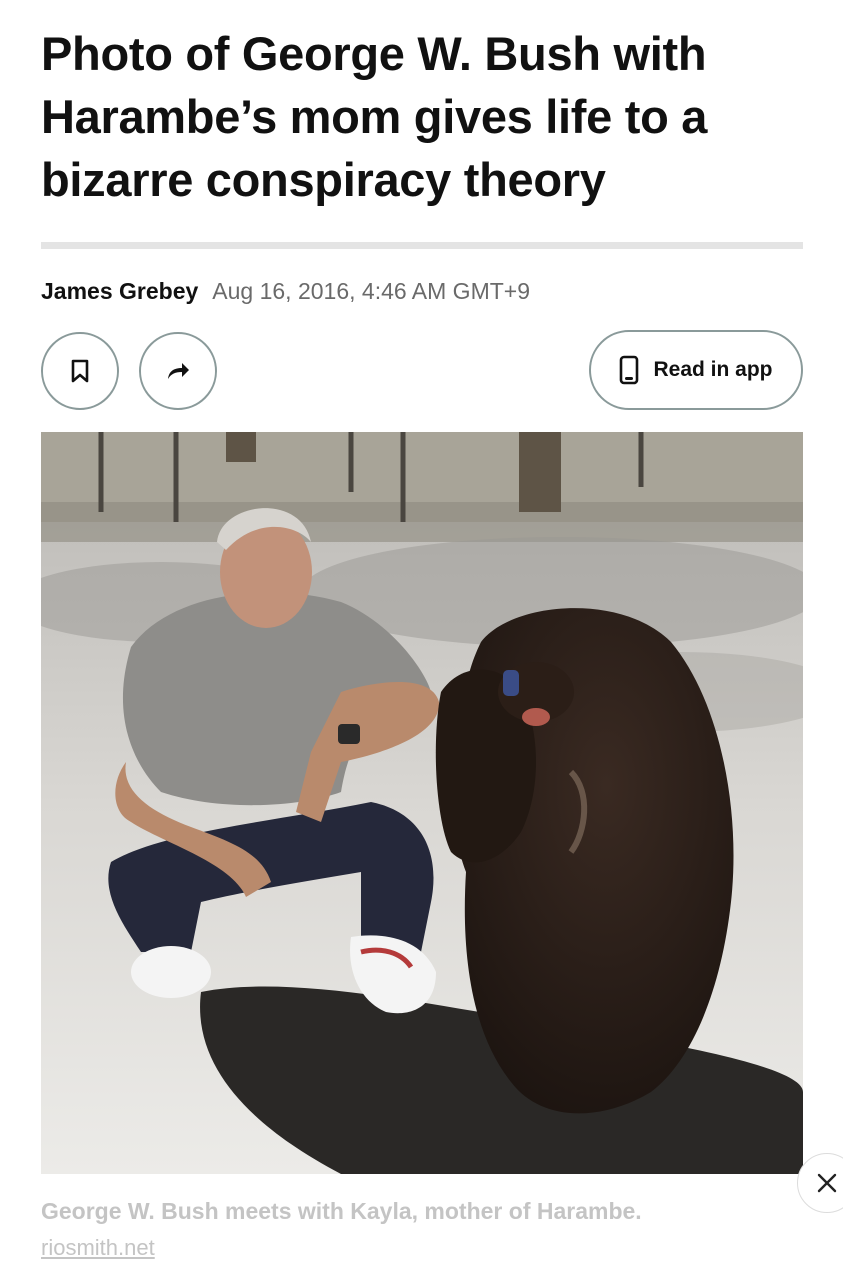 This screenshot has width=843, height=1280. What do you see at coordinates (422, 371) in the screenshot?
I see `article-actions: Read in app` at bounding box center [422, 371].